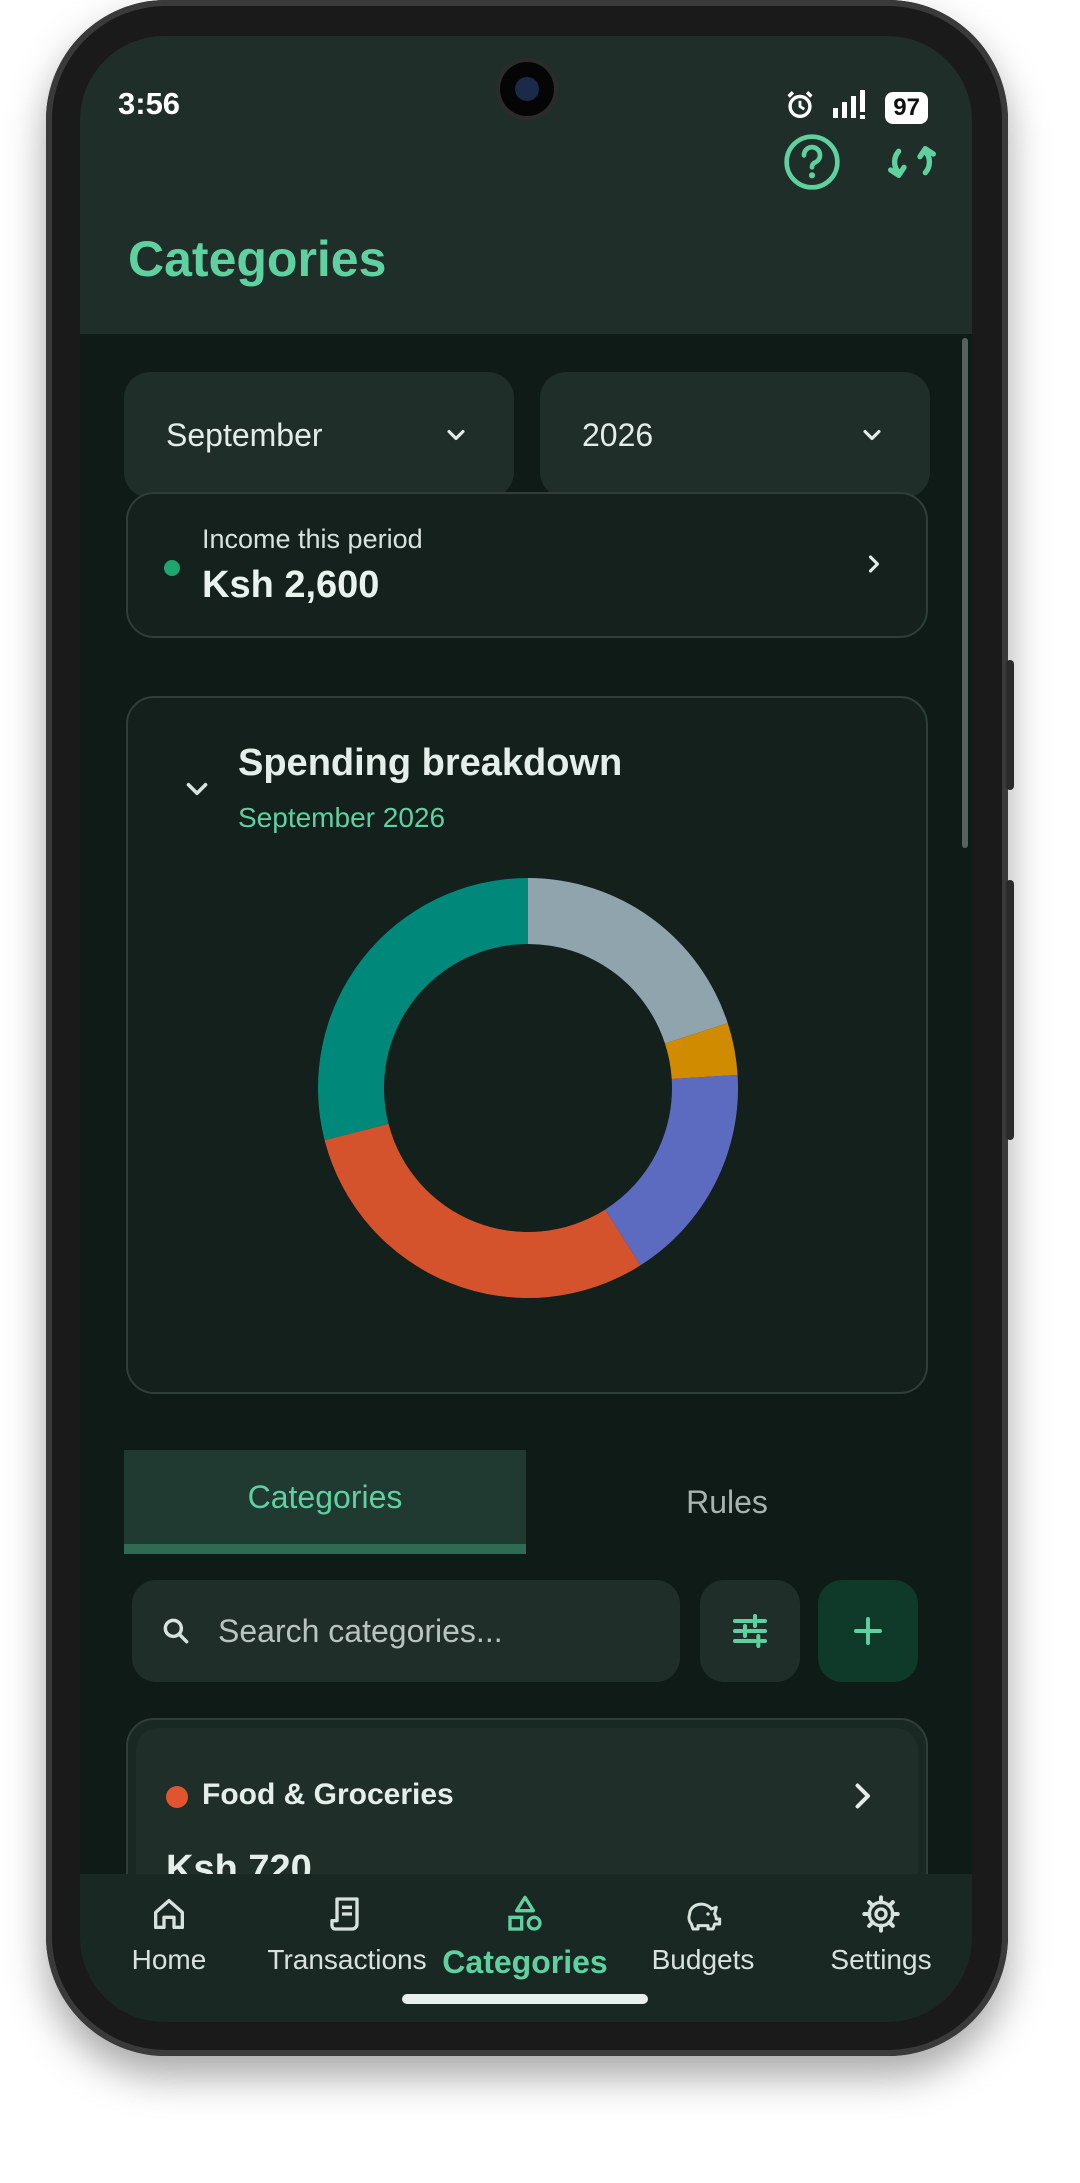 The height and width of the screenshot is (2183, 1080). Describe the element at coordinates (312, 539) in the screenshot. I see `income-label: Income this period` at that location.